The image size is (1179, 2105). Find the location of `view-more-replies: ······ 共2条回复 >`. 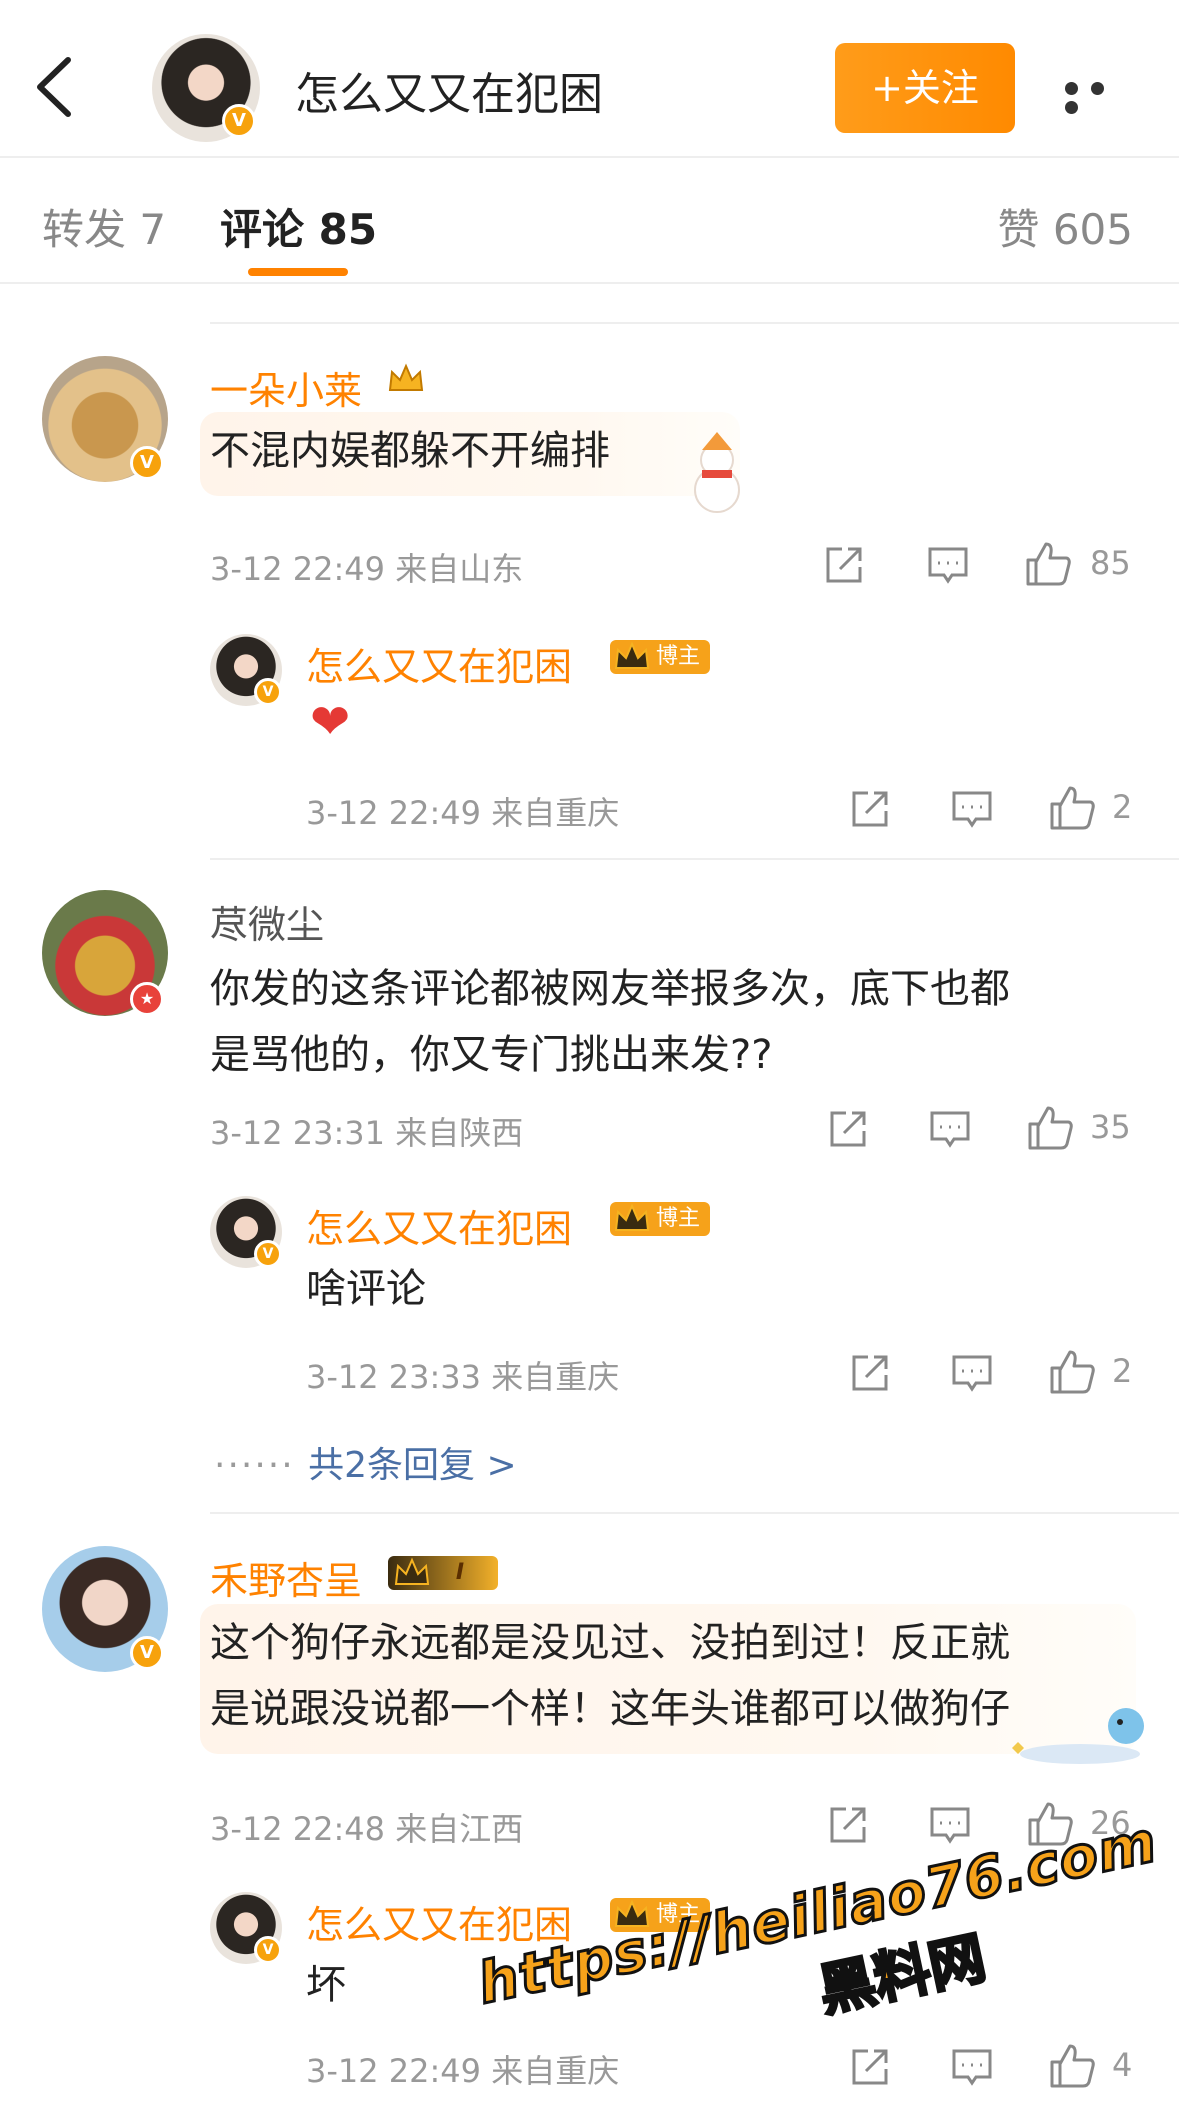

view-more-replies: ······ 共2条回复 > is located at coordinates (365, 1462).